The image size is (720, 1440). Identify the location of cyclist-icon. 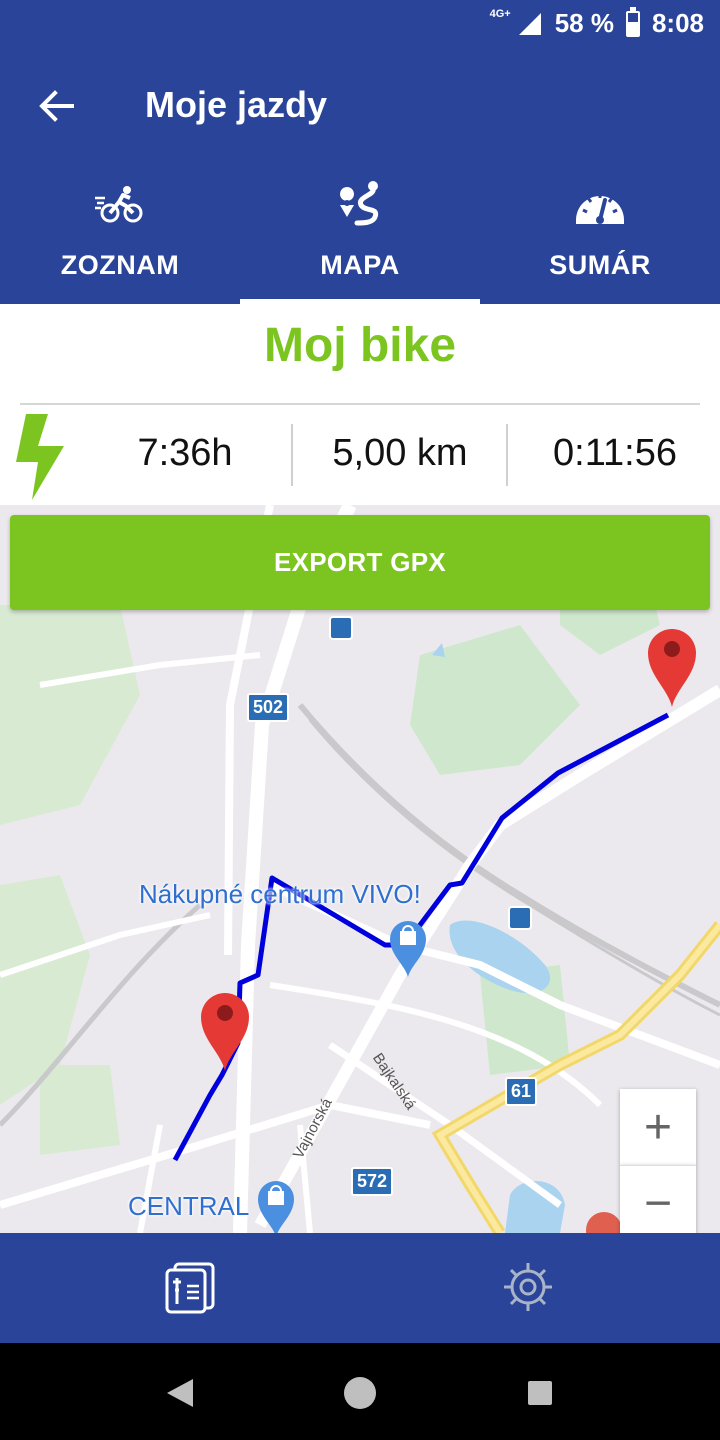
(119, 204).